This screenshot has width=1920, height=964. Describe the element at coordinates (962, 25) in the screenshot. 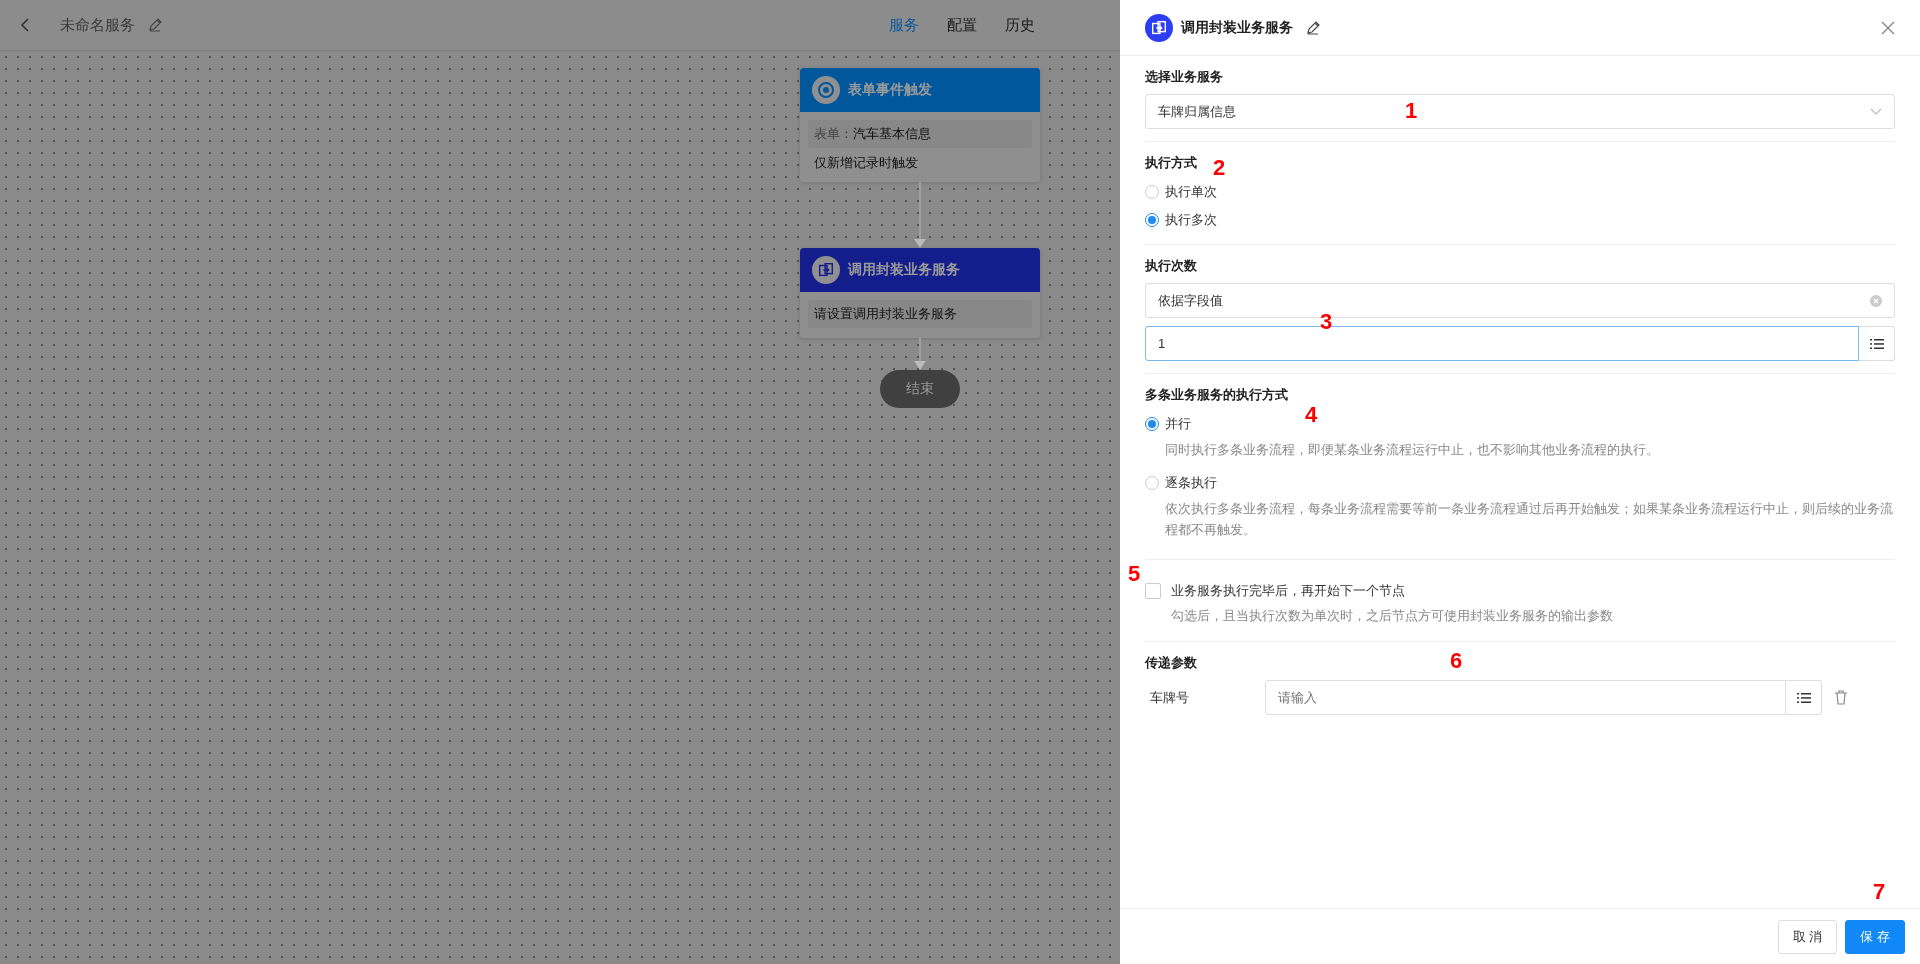

I see `header-tab: 配置` at that location.